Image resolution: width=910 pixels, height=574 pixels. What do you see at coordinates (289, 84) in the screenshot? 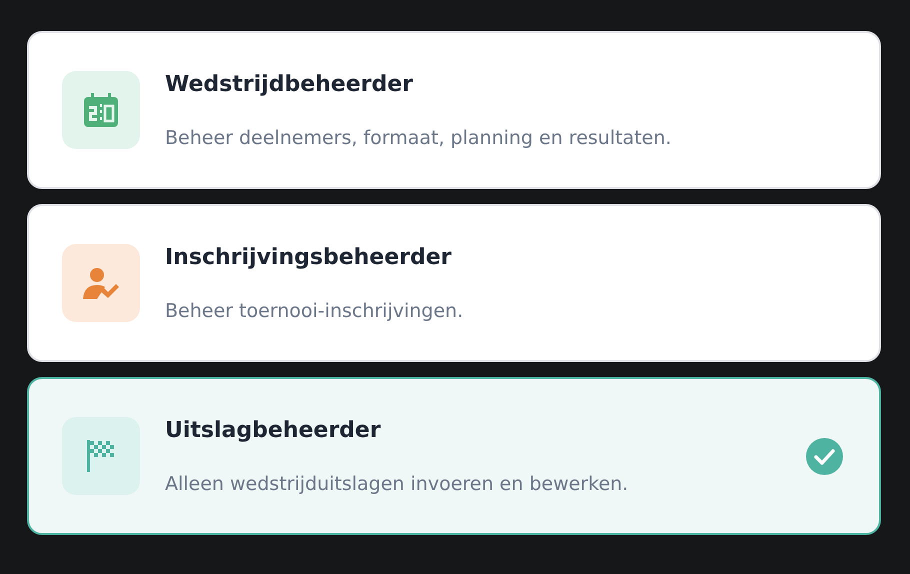
I see `role-title: Wedstrijdbeheerder` at bounding box center [289, 84].